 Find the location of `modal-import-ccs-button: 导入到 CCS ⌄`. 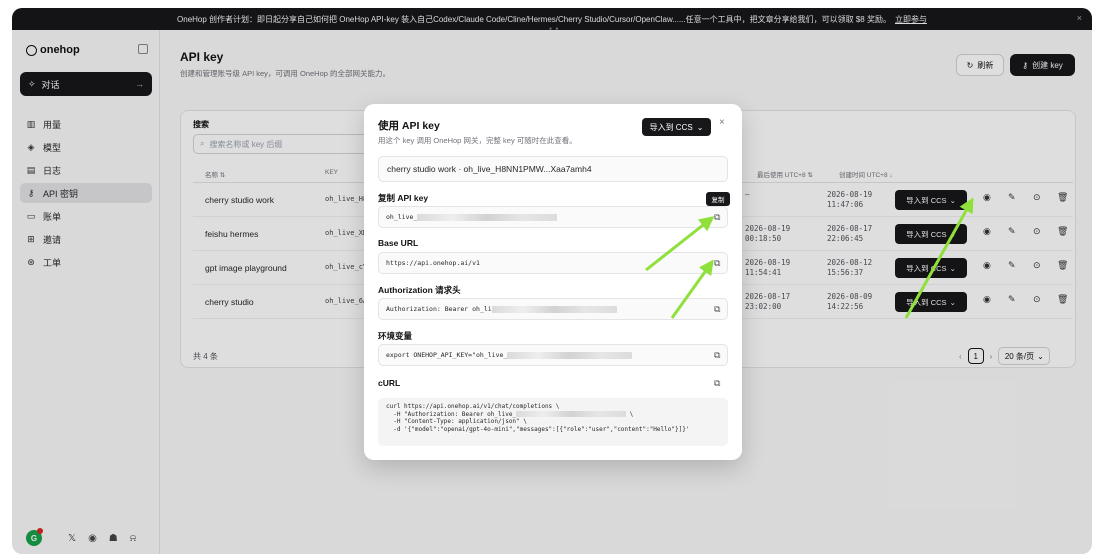

modal-import-ccs-button: 导入到 CCS ⌄ is located at coordinates (676, 127).